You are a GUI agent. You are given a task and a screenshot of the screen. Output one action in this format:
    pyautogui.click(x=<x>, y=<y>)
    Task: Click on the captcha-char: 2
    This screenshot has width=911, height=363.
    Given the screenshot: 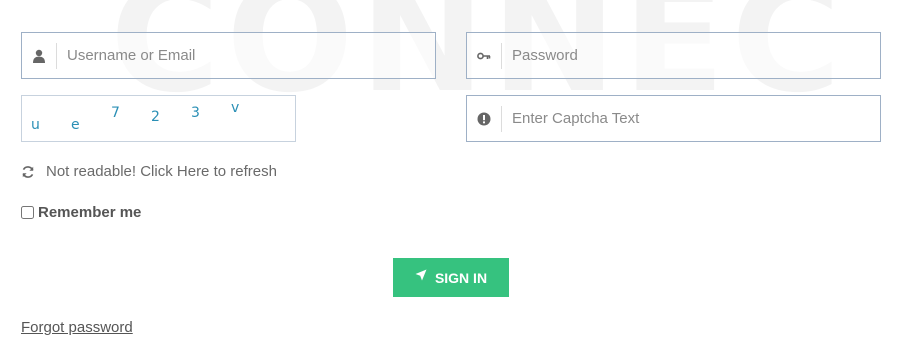 What is the action you would take?
    pyautogui.click(x=155, y=117)
    